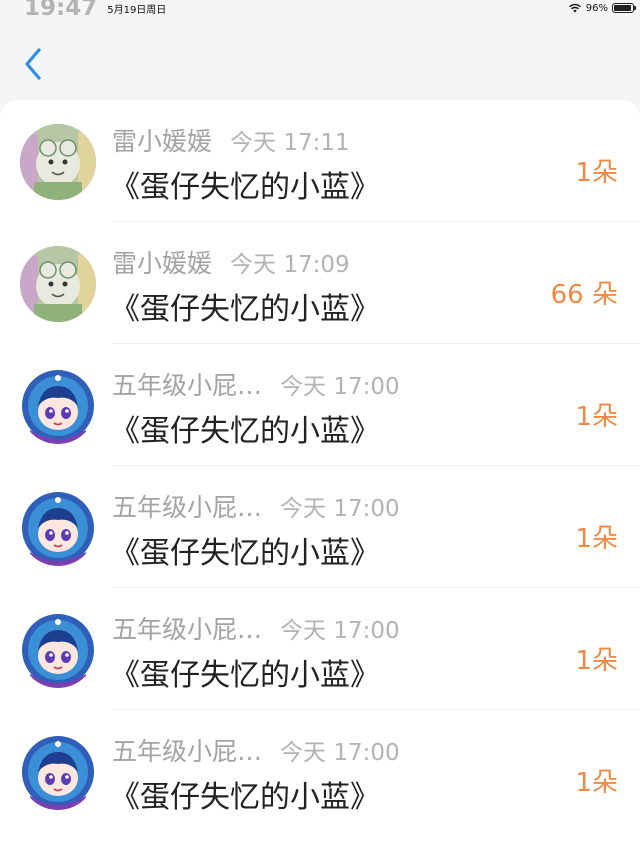  Describe the element at coordinates (290, 143) in the screenshot. I see `sent-time: 今天 17:11` at that location.